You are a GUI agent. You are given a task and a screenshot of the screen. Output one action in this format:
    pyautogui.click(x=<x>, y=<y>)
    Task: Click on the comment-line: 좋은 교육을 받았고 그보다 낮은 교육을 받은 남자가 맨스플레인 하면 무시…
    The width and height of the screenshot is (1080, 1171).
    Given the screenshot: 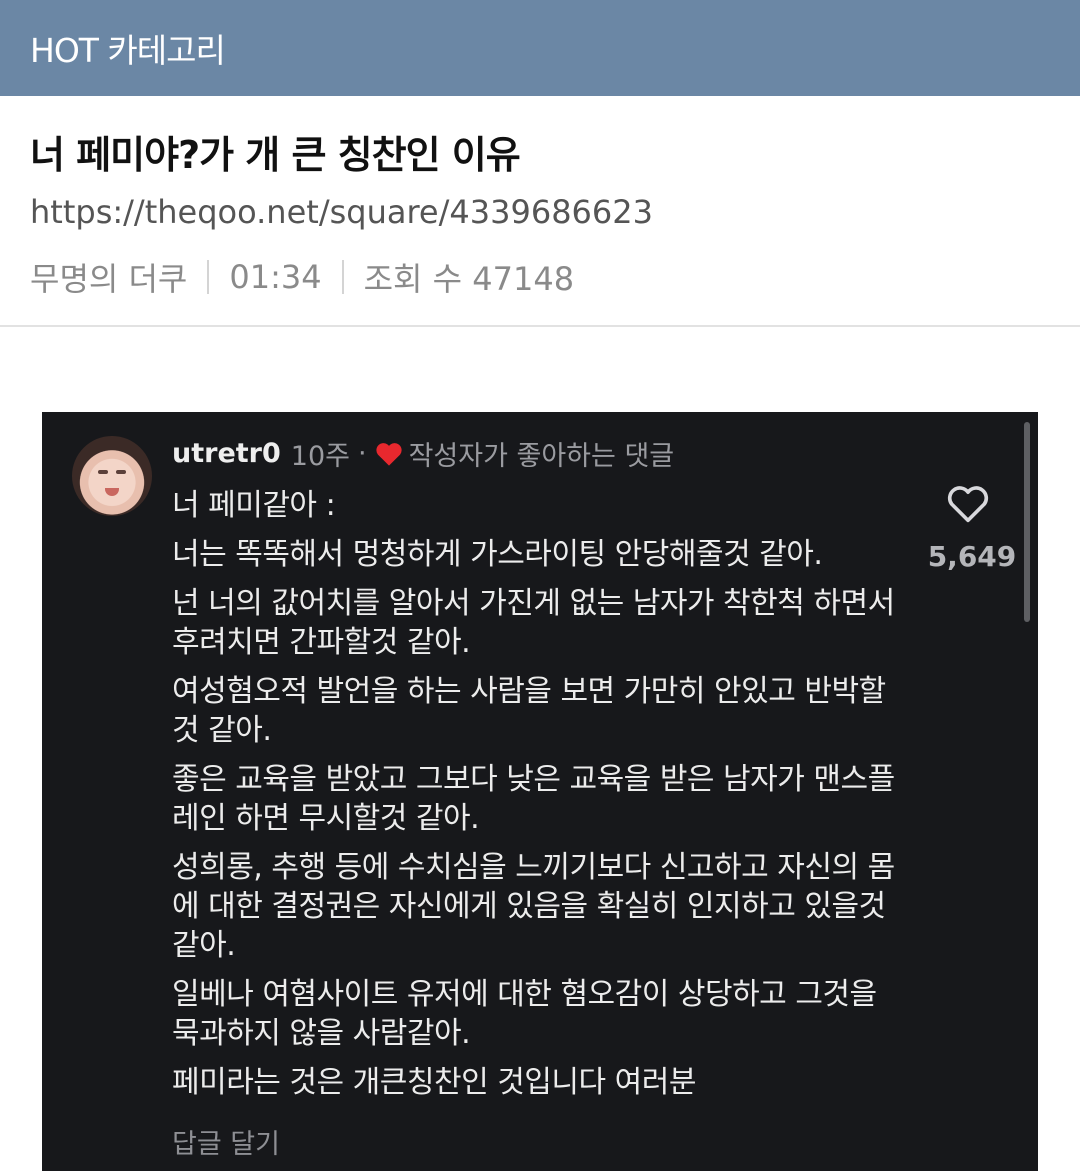 What is the action you would take?
    pyautogui.click(x=533, y=799)
    